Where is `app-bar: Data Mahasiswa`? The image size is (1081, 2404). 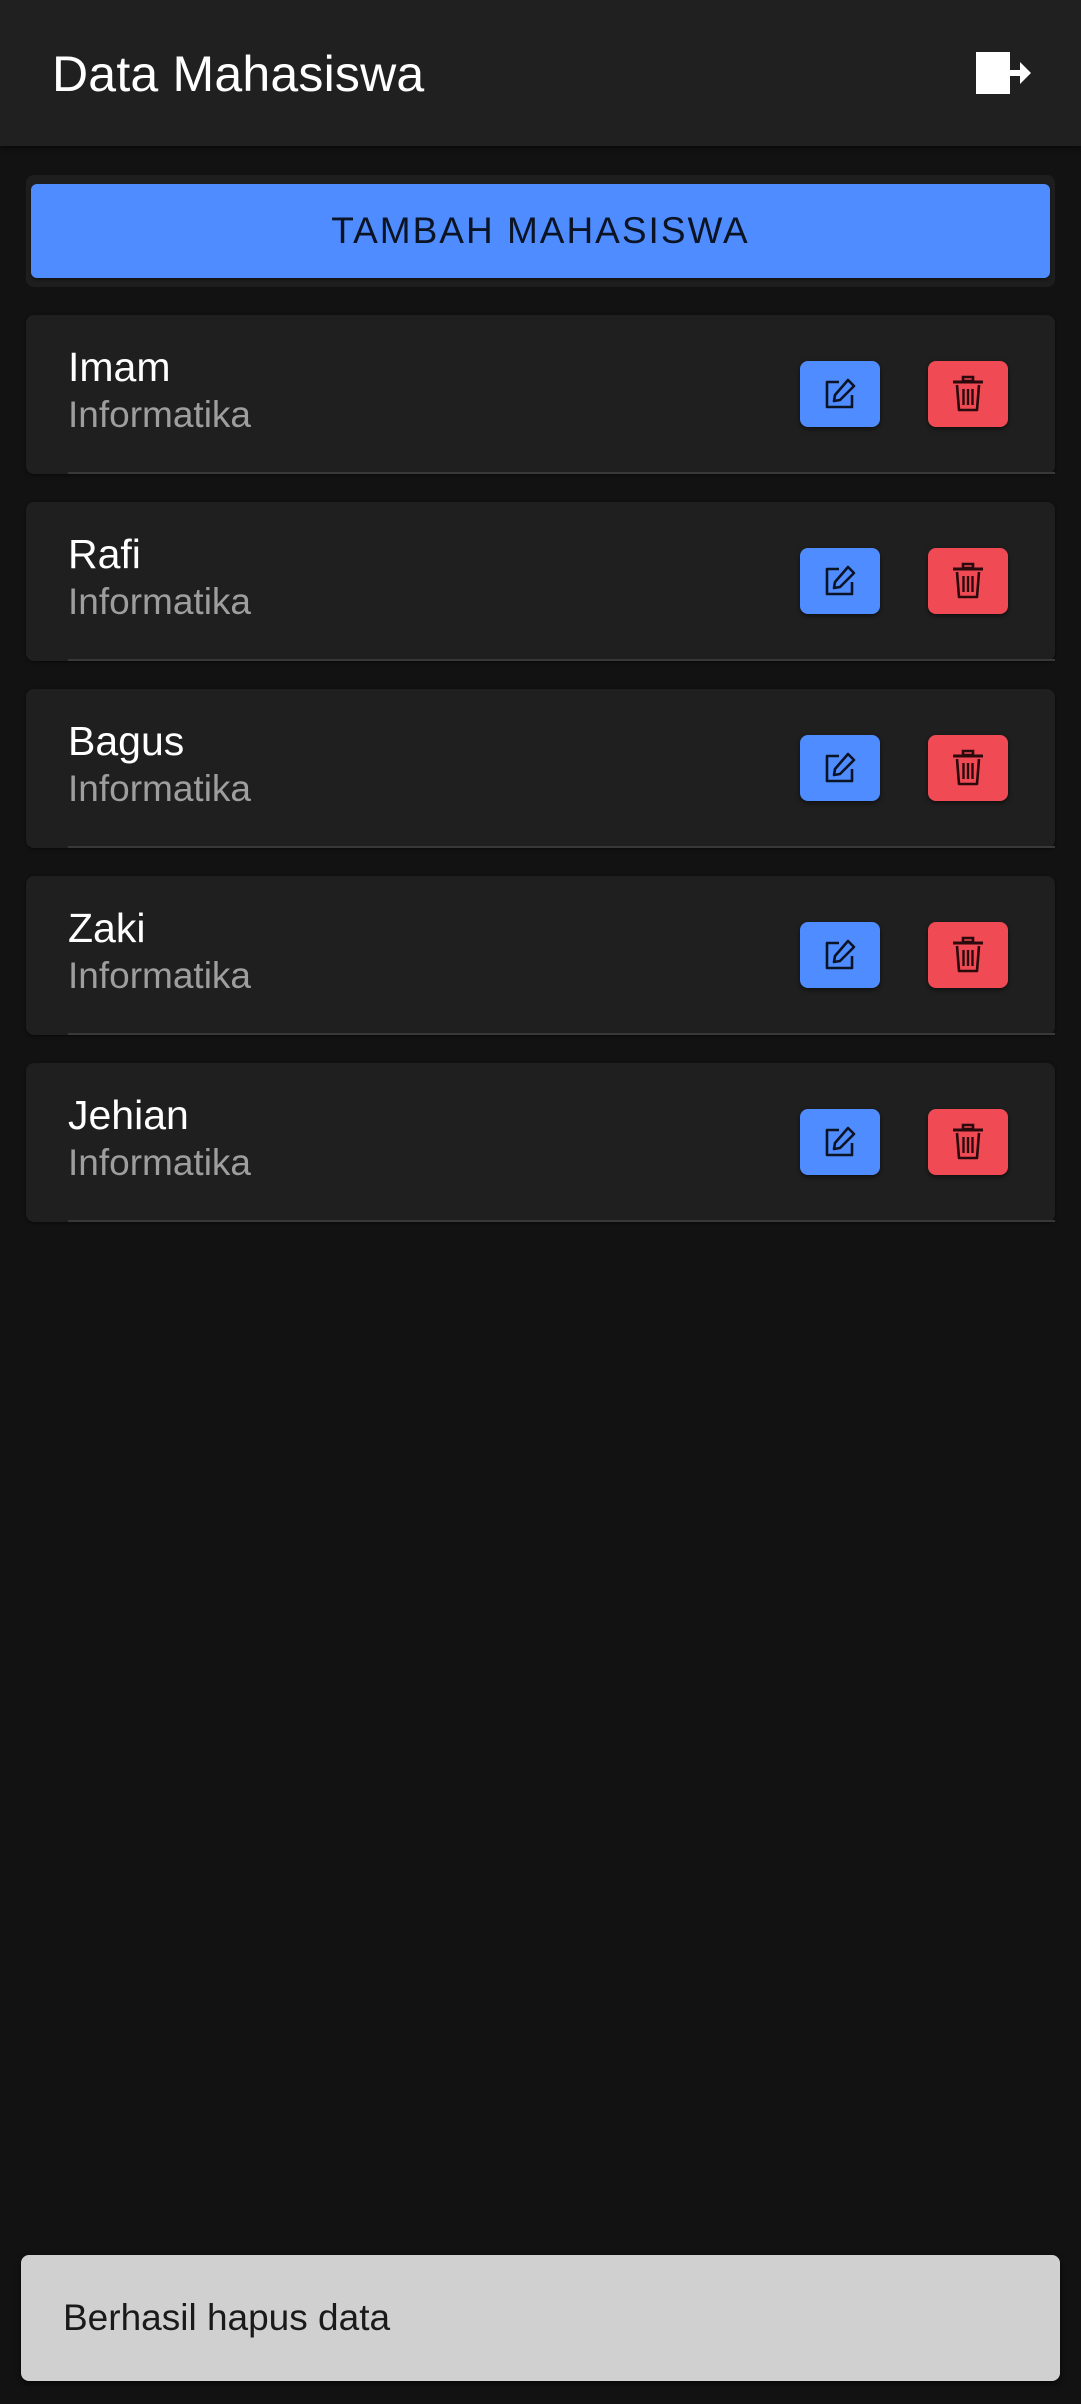 app-bar: Data Mahasiswa is located at coordinates (540, 73).